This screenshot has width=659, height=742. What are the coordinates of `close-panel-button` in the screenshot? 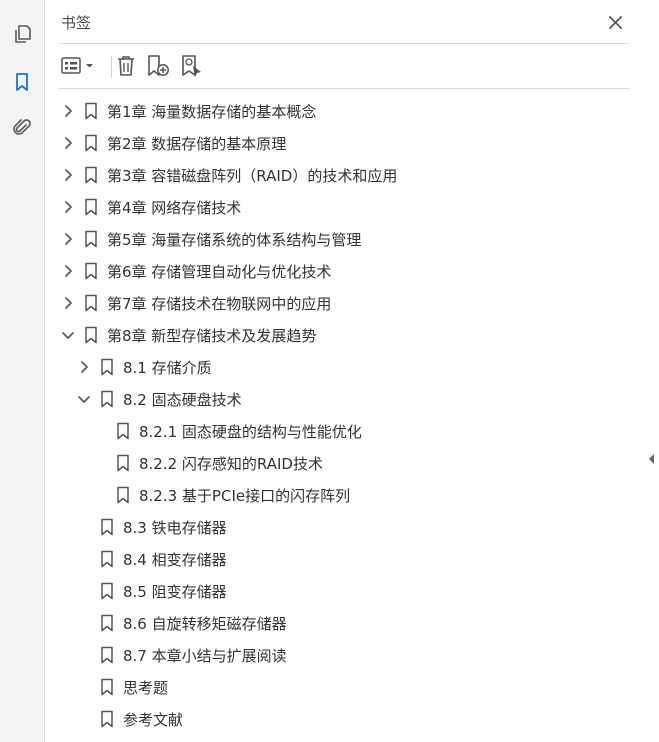 It's located at (615, 22).